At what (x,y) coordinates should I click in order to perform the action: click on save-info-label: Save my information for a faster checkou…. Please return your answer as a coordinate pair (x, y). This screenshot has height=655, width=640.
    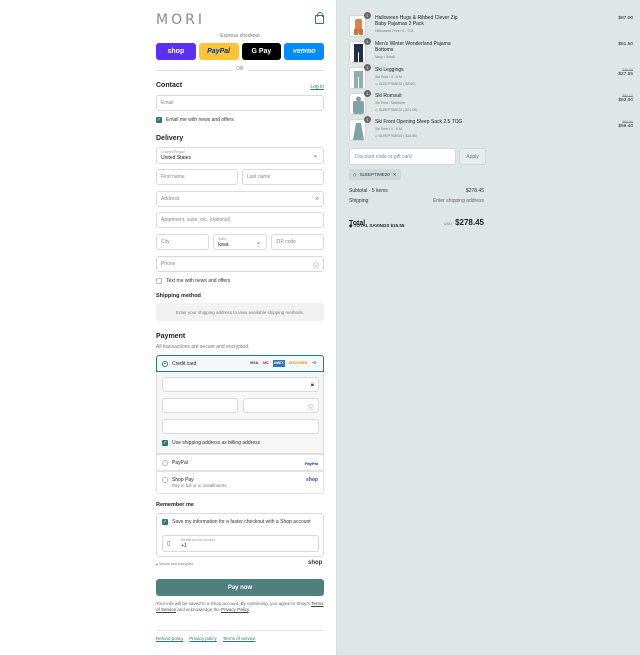
    Looking at the image, I should click on (241, 522).